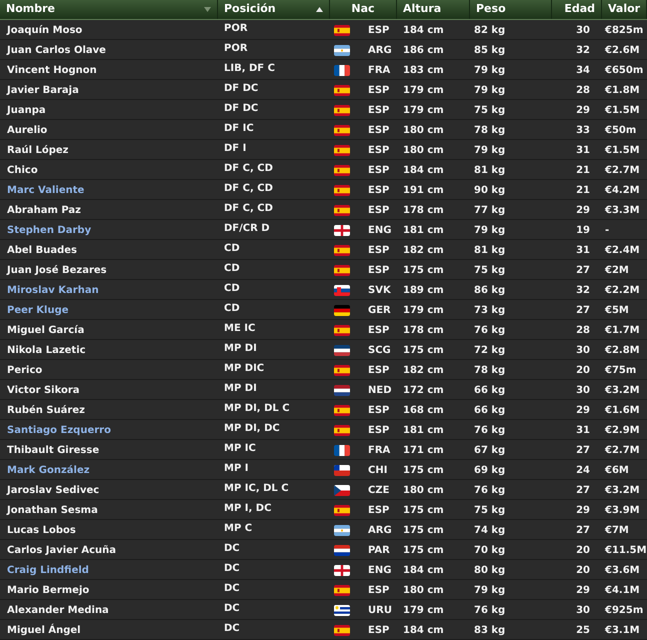 The width and height of the screenshot is (647, 640). Describe the element at coordinates (622, 391) in the screenshot. I see `value-cell-text: €3.2M` at that location.